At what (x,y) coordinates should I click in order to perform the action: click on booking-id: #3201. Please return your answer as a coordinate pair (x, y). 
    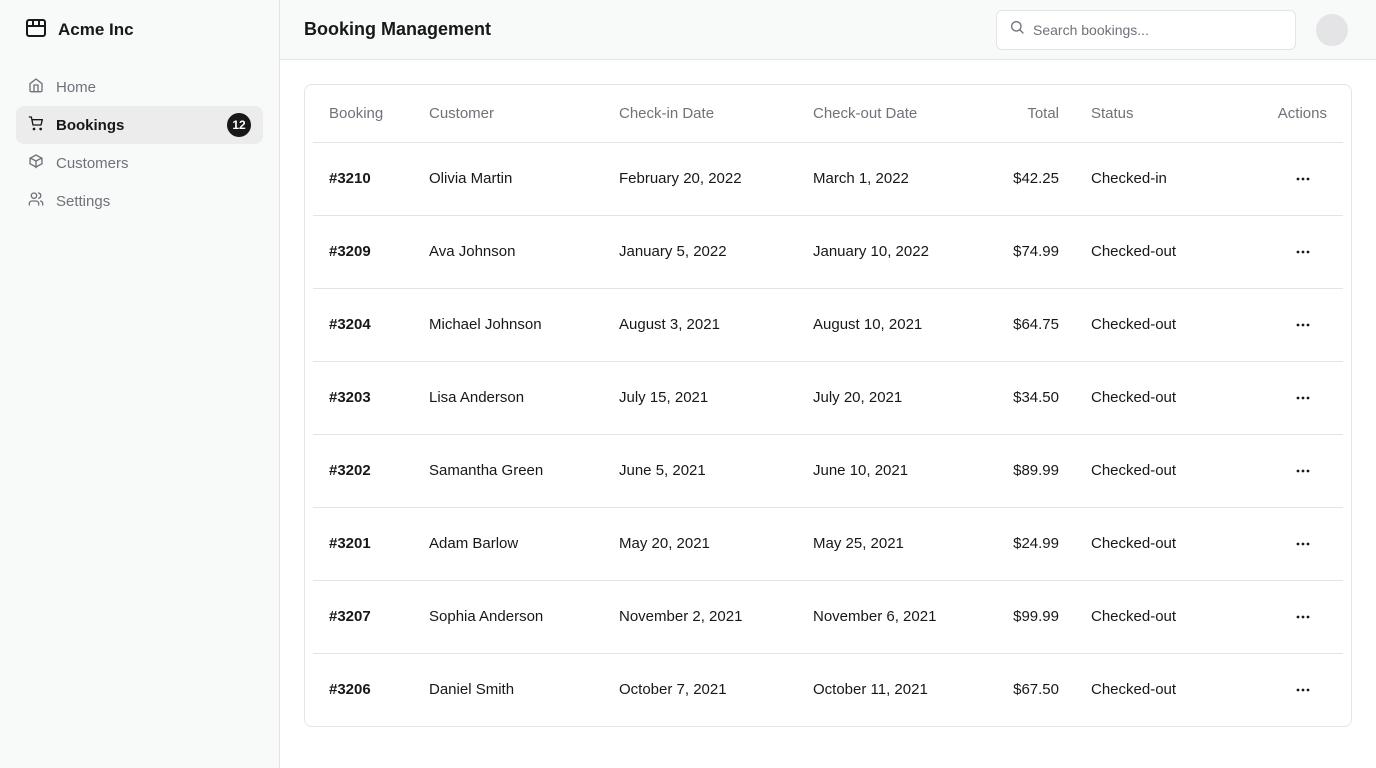
    Looking at the image, I should click on (363, 544).